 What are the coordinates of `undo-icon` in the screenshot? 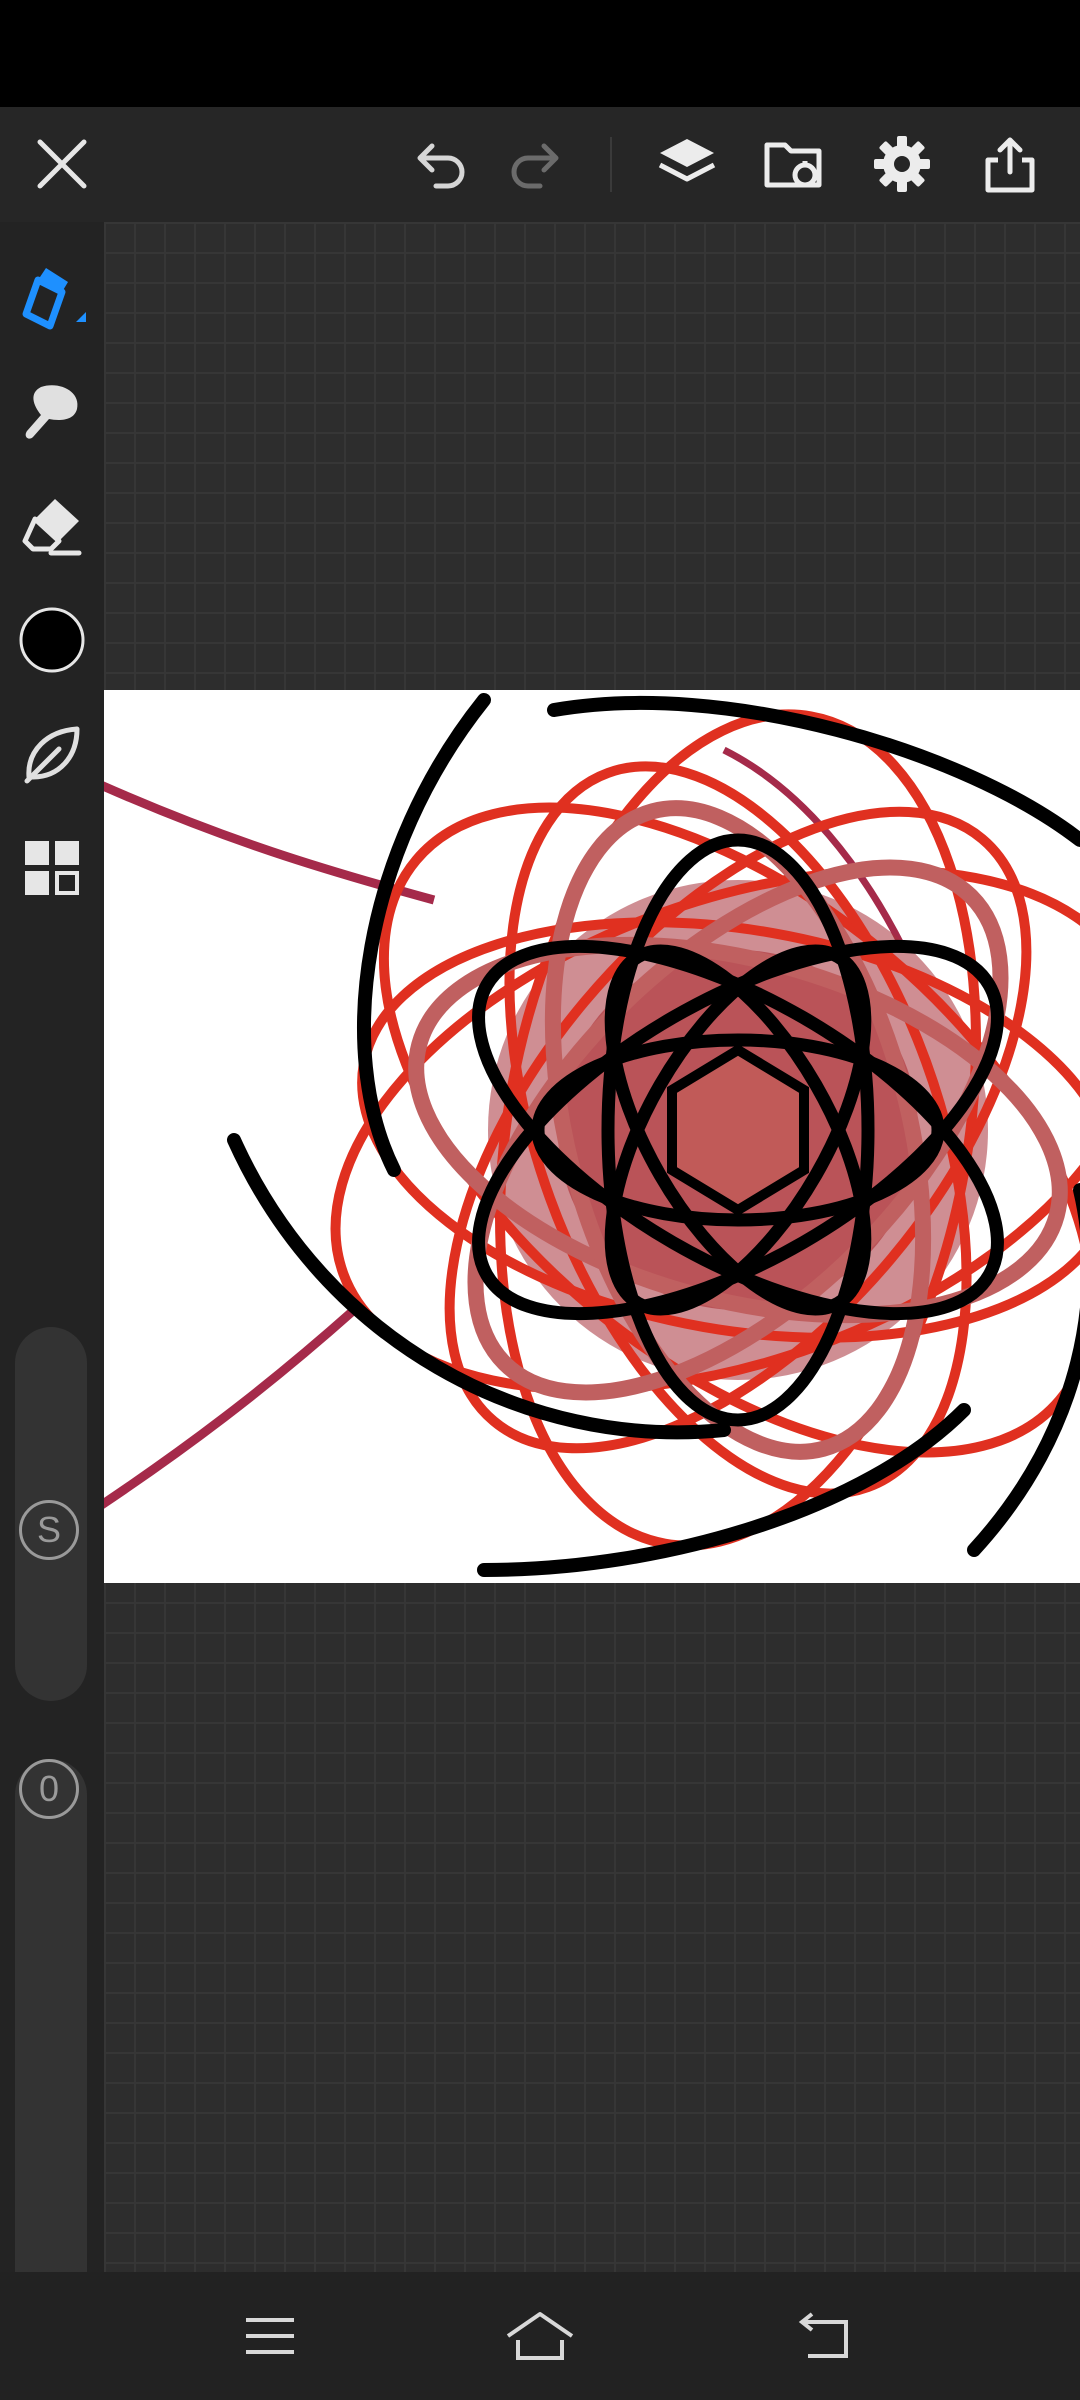 It's located at (441, 166).